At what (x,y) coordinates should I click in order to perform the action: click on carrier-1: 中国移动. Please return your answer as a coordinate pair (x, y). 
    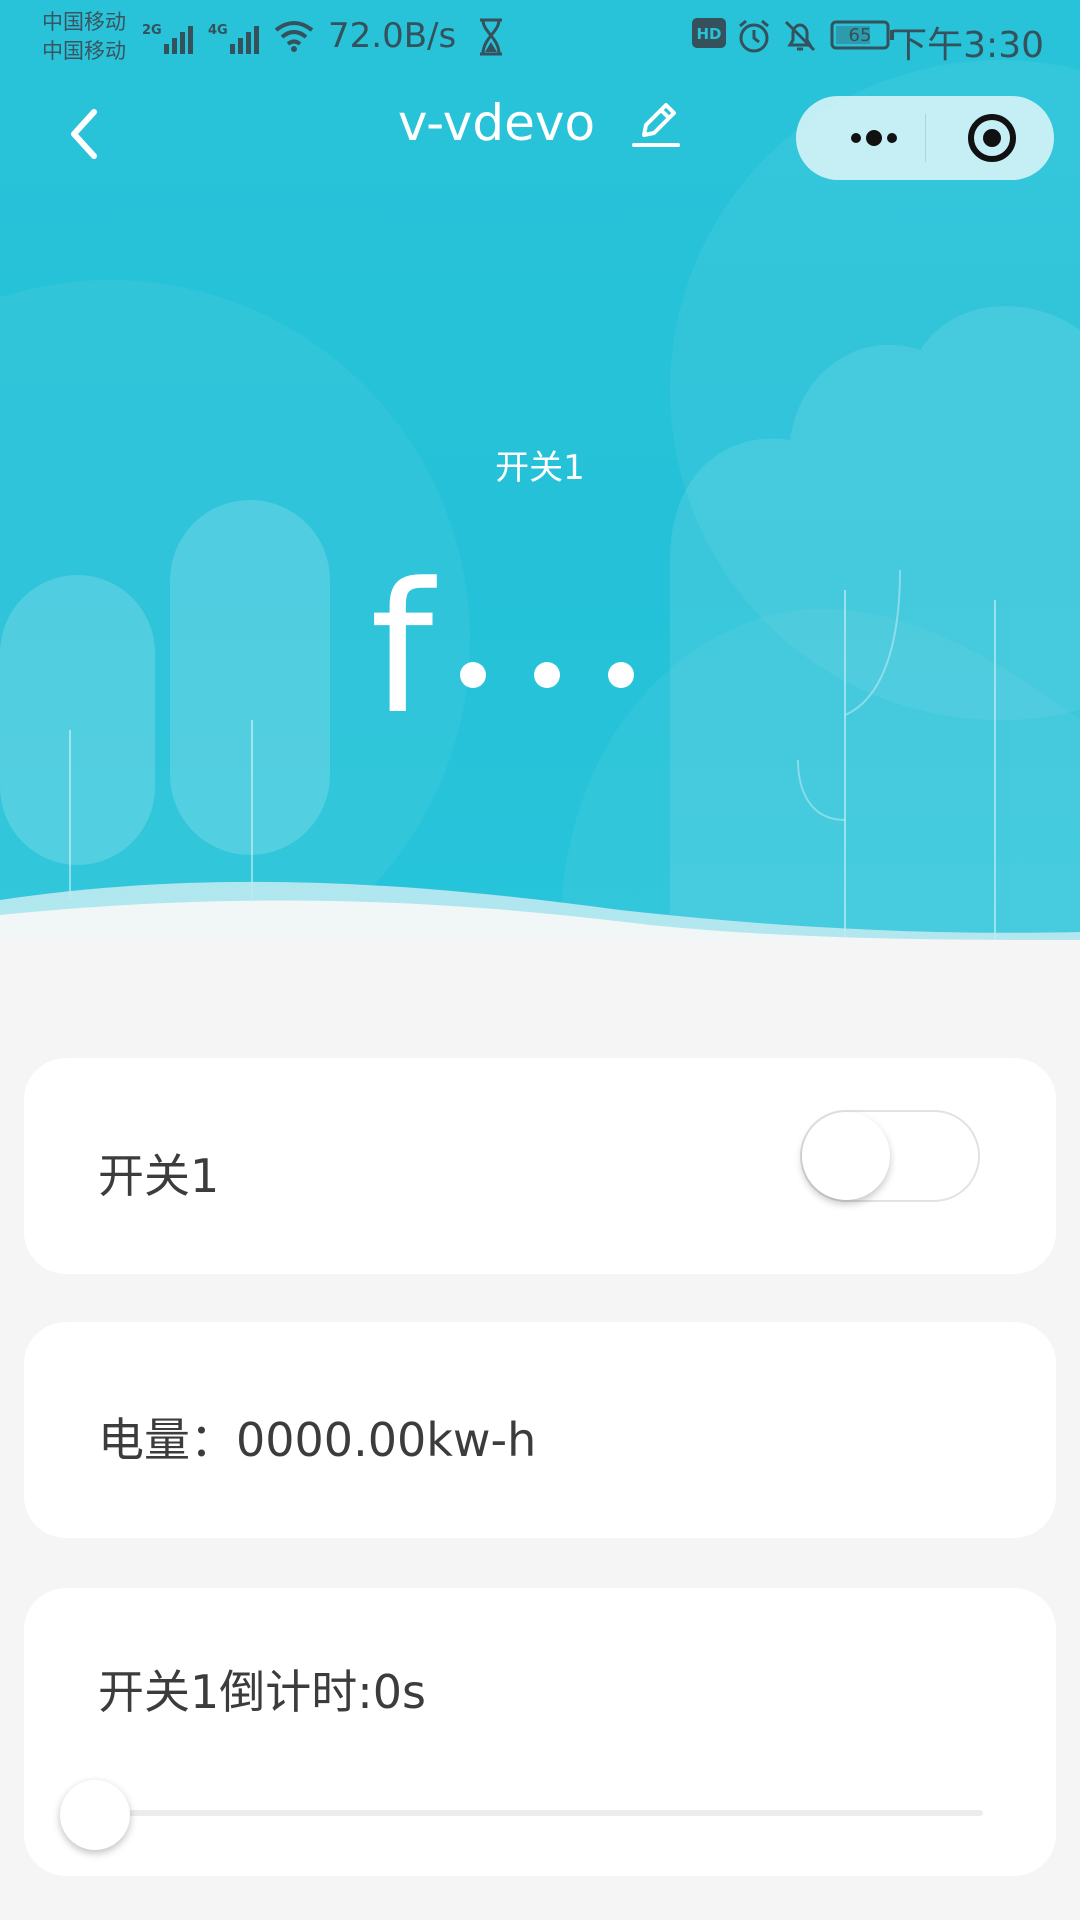
    Looking at the image, I should click on (84, 22).